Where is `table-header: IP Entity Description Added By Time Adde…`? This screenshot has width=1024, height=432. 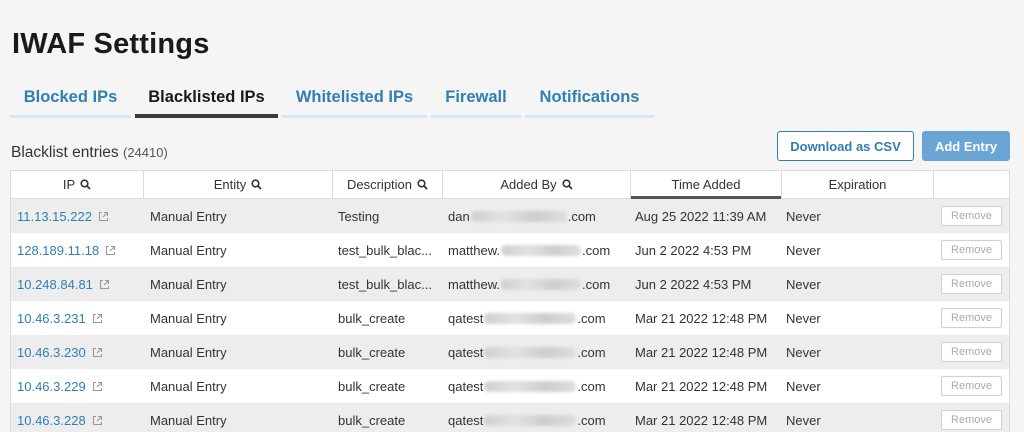
table-header: IP Entity Description Added By Time Adde… is located at coordinates (510, 185).